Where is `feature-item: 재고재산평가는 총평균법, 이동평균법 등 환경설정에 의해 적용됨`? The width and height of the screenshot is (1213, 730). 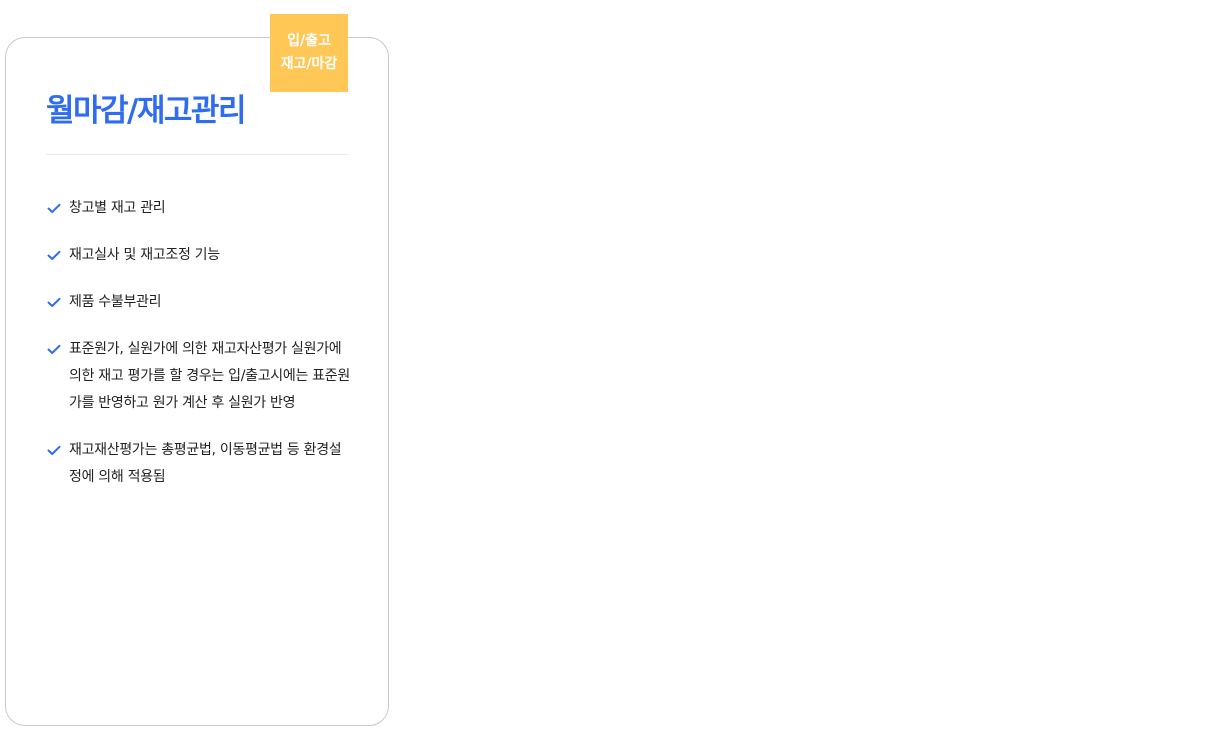 feature-item: 재고재산평가는 총평균법, 이동평균법 등 환경설정에 의해 적용됨 is located at coordinates (198, 464).